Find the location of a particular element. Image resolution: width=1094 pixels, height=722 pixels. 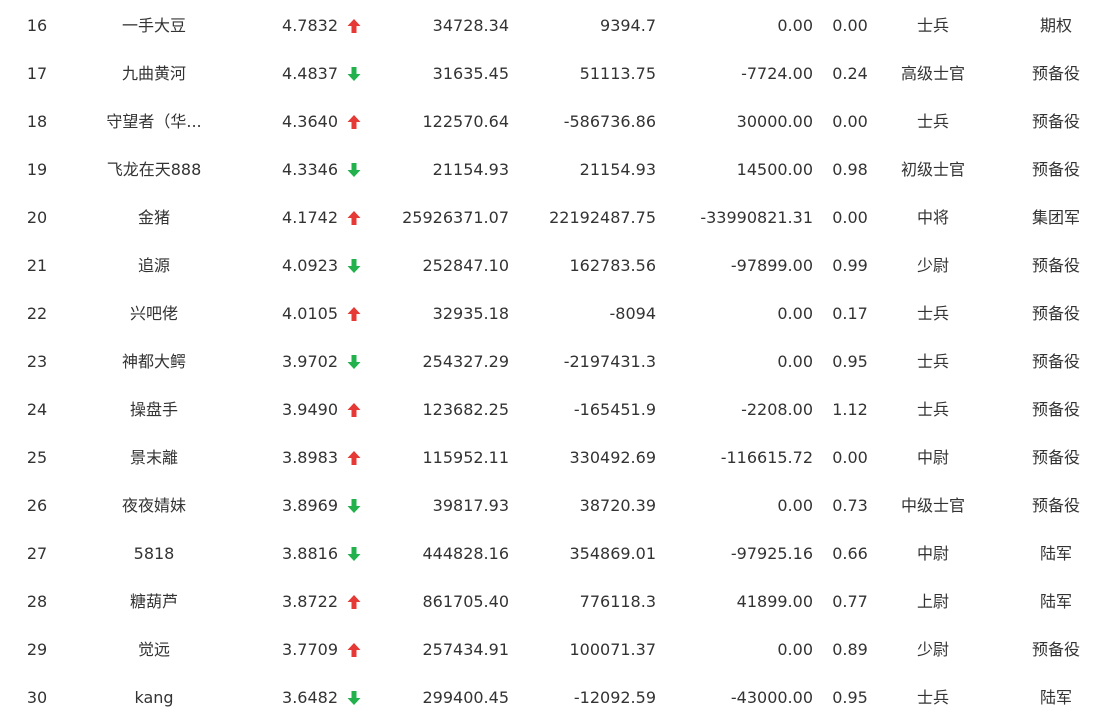

name-cell: 夜夜婧妹 is located at coordinates (154, 506).